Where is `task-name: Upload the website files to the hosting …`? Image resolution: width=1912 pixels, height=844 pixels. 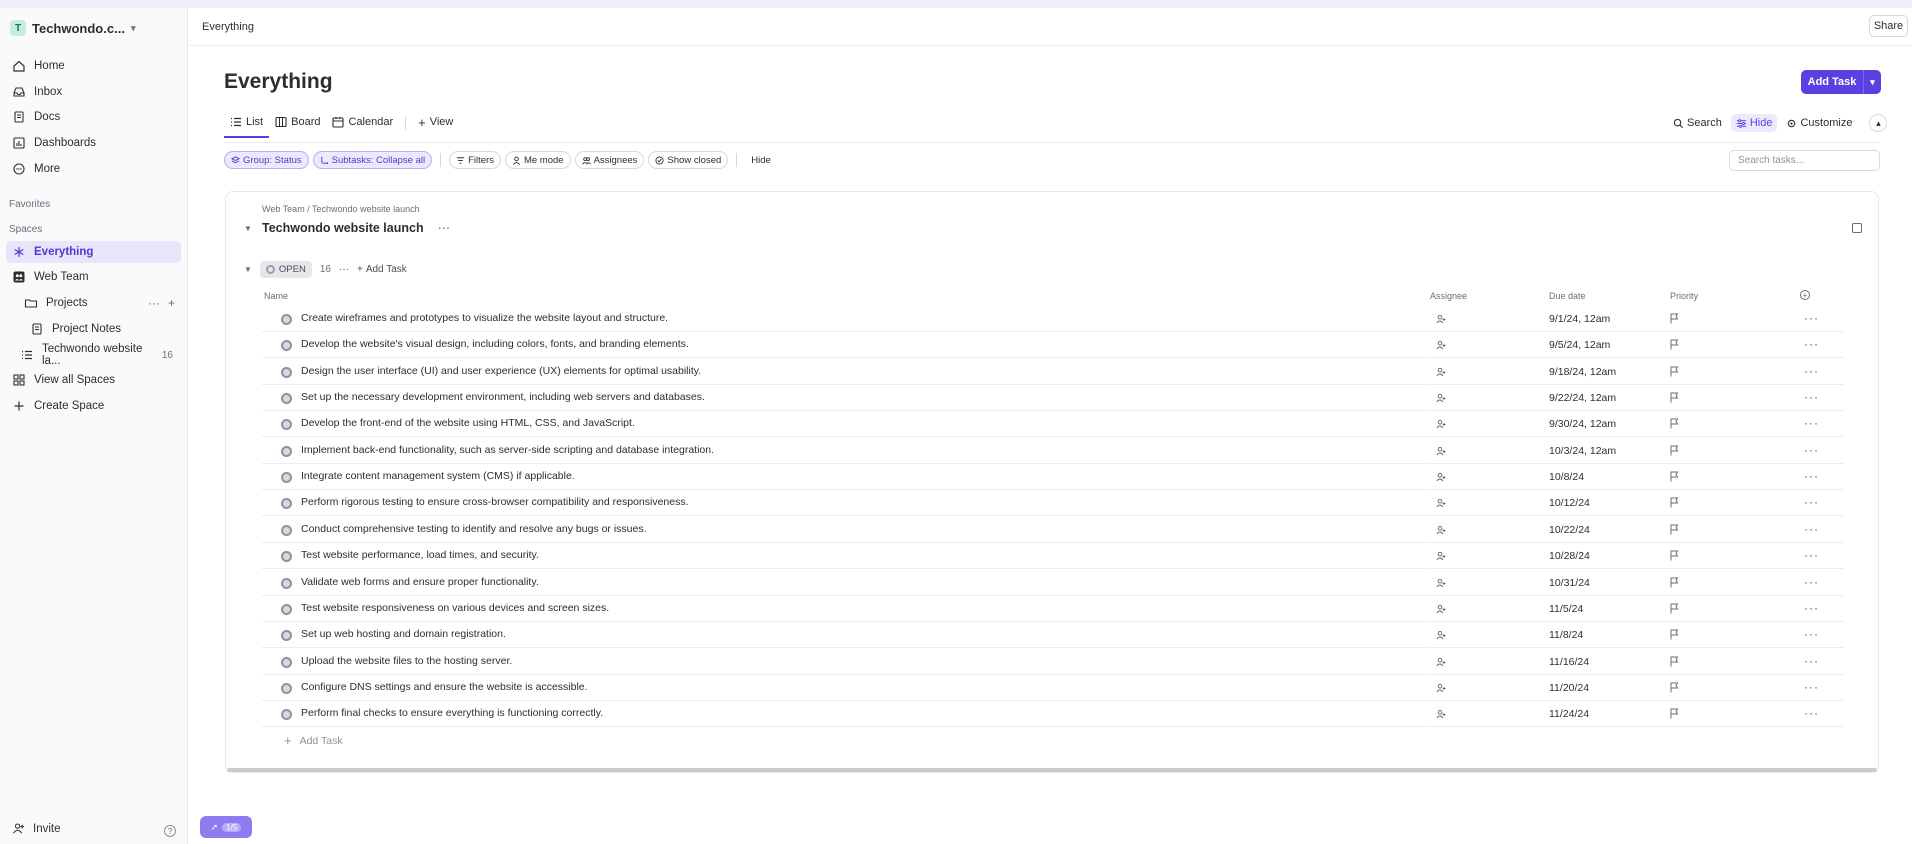 task-name: Upload the website files to the hosting … is located at coordinates (406, 661).